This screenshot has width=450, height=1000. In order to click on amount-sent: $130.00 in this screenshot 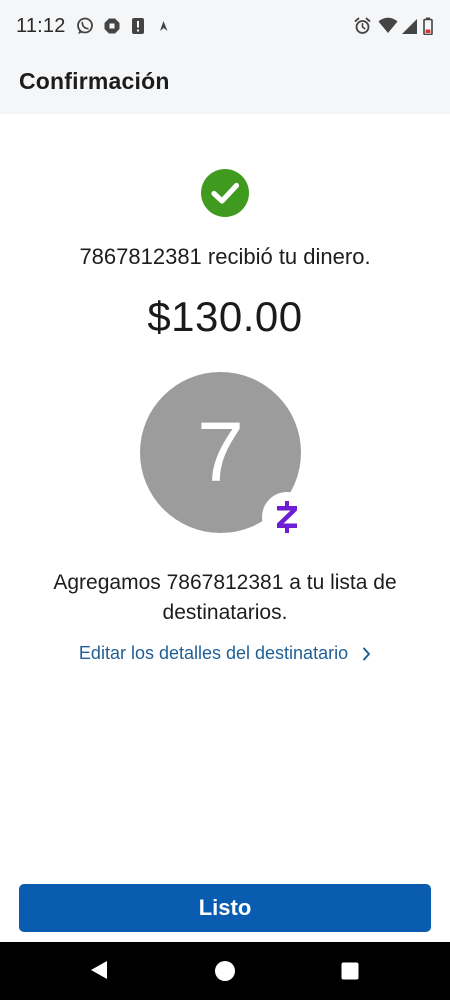, I will do `click(225, 316)`.